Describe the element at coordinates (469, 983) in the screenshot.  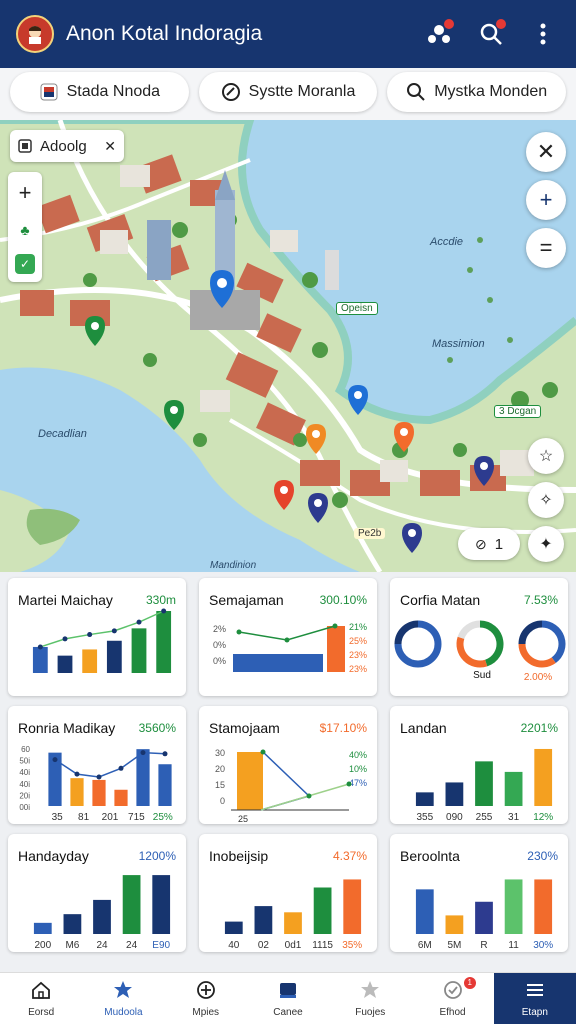
I see `notification-badge: 1` at that location.